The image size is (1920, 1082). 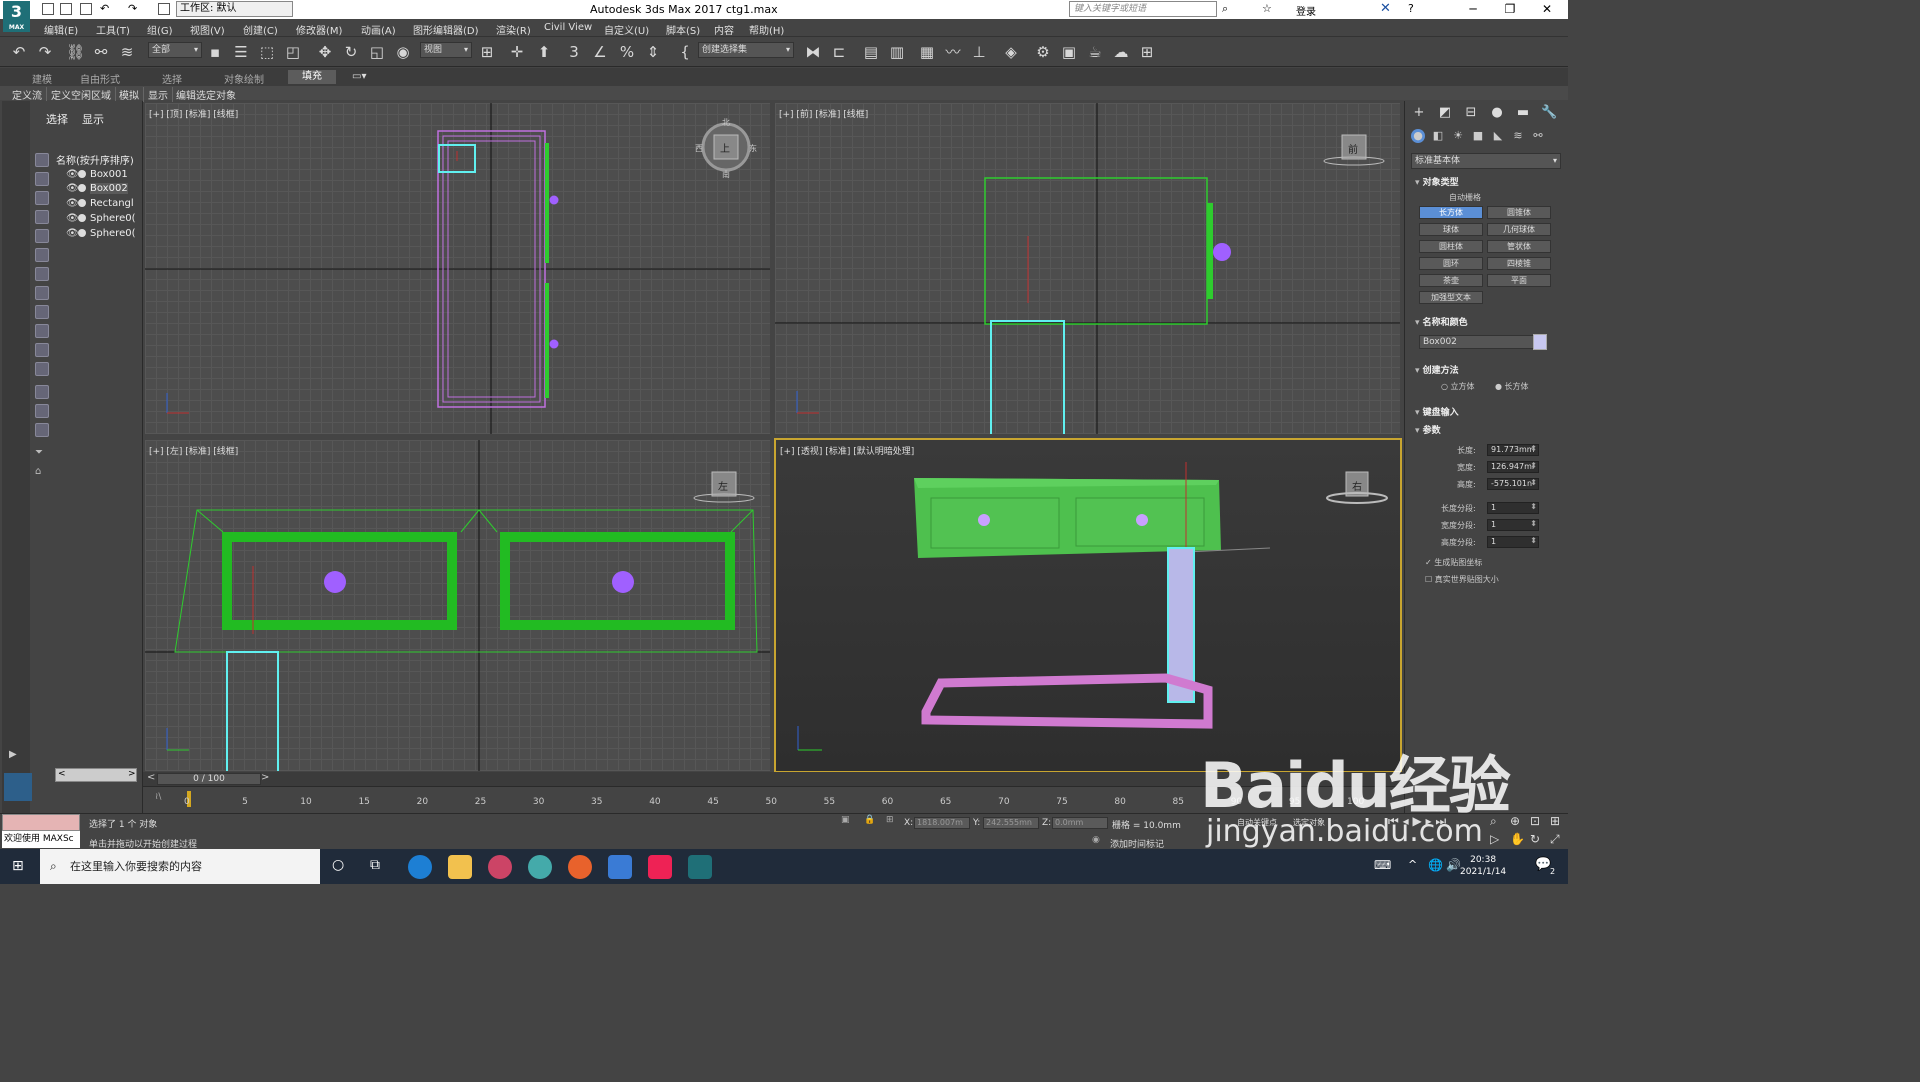 What do you see at coordinates (1121, 52) in the screenshot?
I see `render-cloud-icon: ☁` at bounding box center [1121, 52].